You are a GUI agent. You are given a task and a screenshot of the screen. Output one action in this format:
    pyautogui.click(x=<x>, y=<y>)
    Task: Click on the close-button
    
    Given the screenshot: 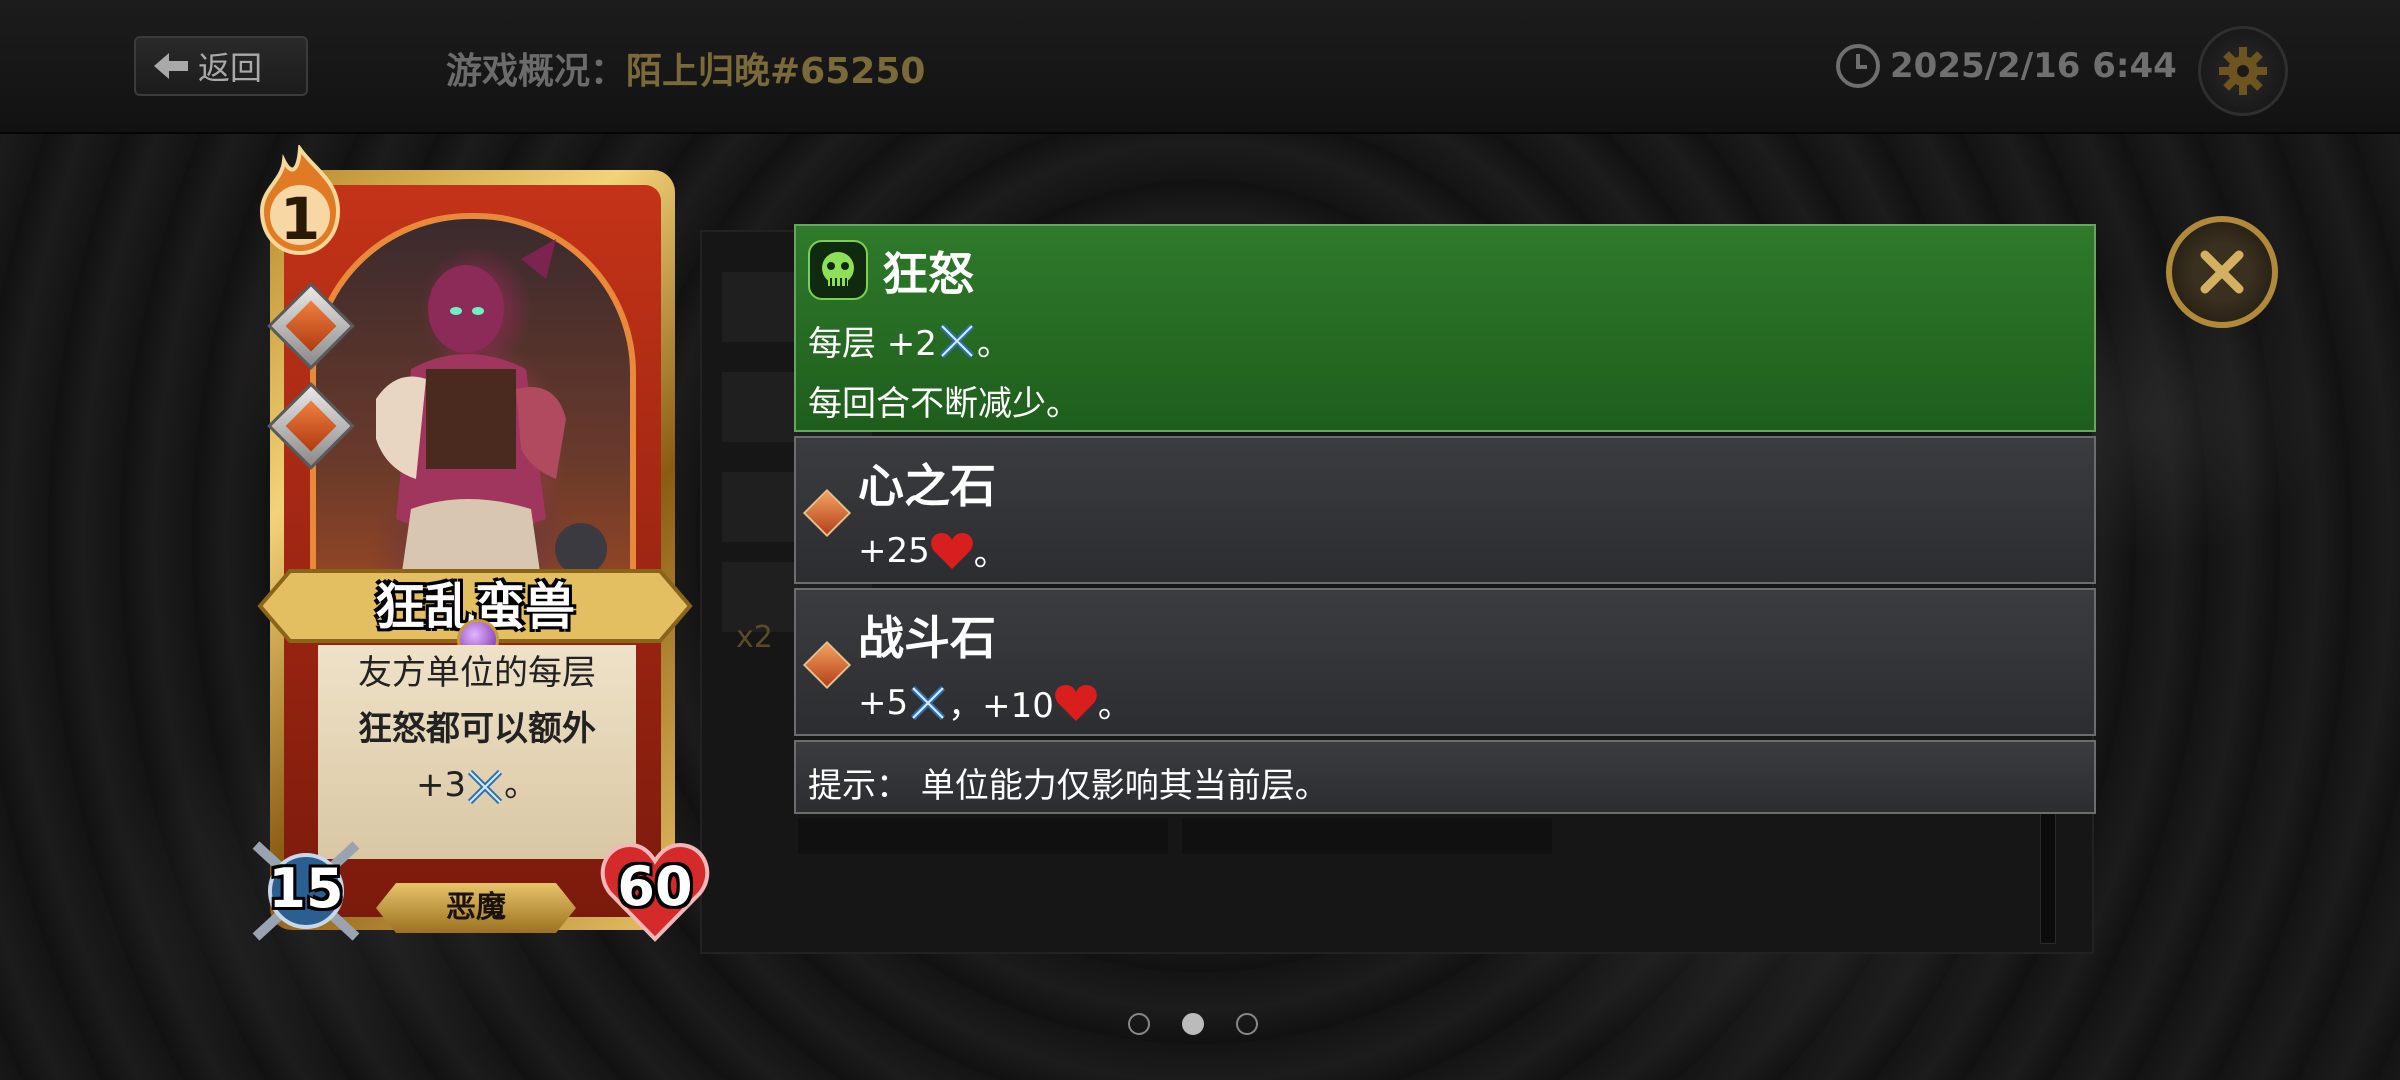 What is the action you would take?
    pyautogui.click(x=2222, y=272)
    